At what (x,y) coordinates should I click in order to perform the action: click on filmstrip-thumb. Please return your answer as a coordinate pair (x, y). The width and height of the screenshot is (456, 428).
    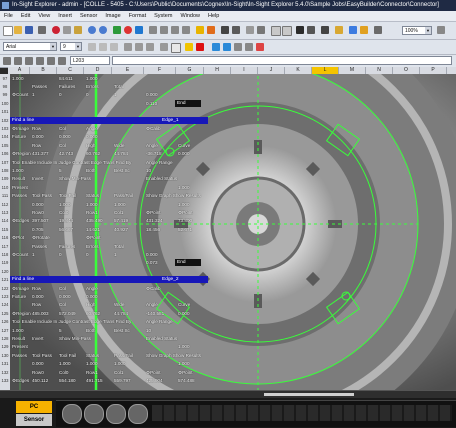
    Looking at the image, I should click on (94, 414).